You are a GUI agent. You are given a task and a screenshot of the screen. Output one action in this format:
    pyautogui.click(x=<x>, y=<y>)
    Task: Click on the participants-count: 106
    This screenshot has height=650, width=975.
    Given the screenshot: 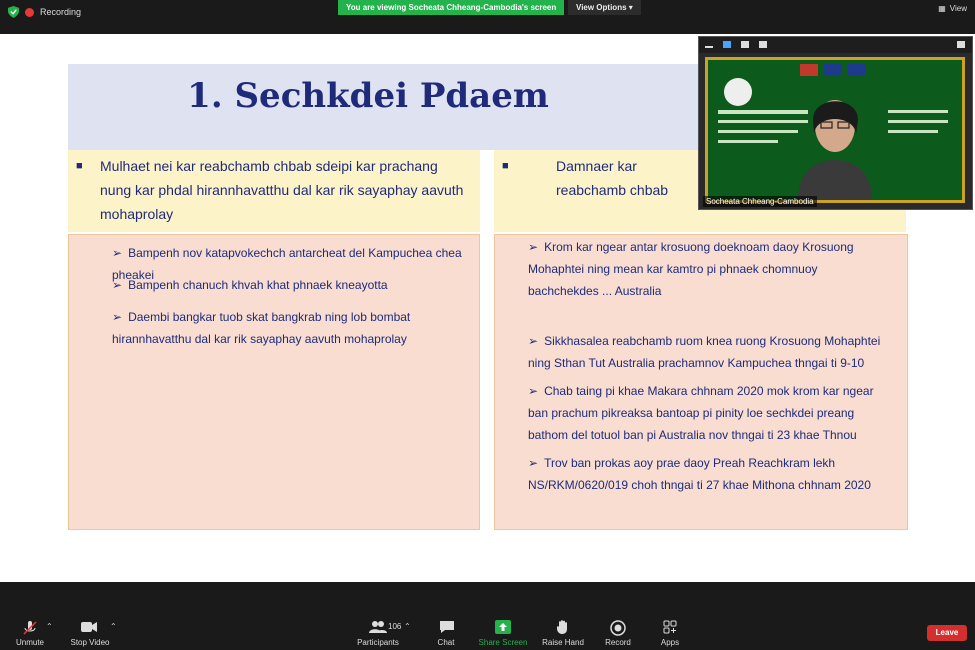 What is the action you would take?
    pyautogui.click(x=395, y=626)
    